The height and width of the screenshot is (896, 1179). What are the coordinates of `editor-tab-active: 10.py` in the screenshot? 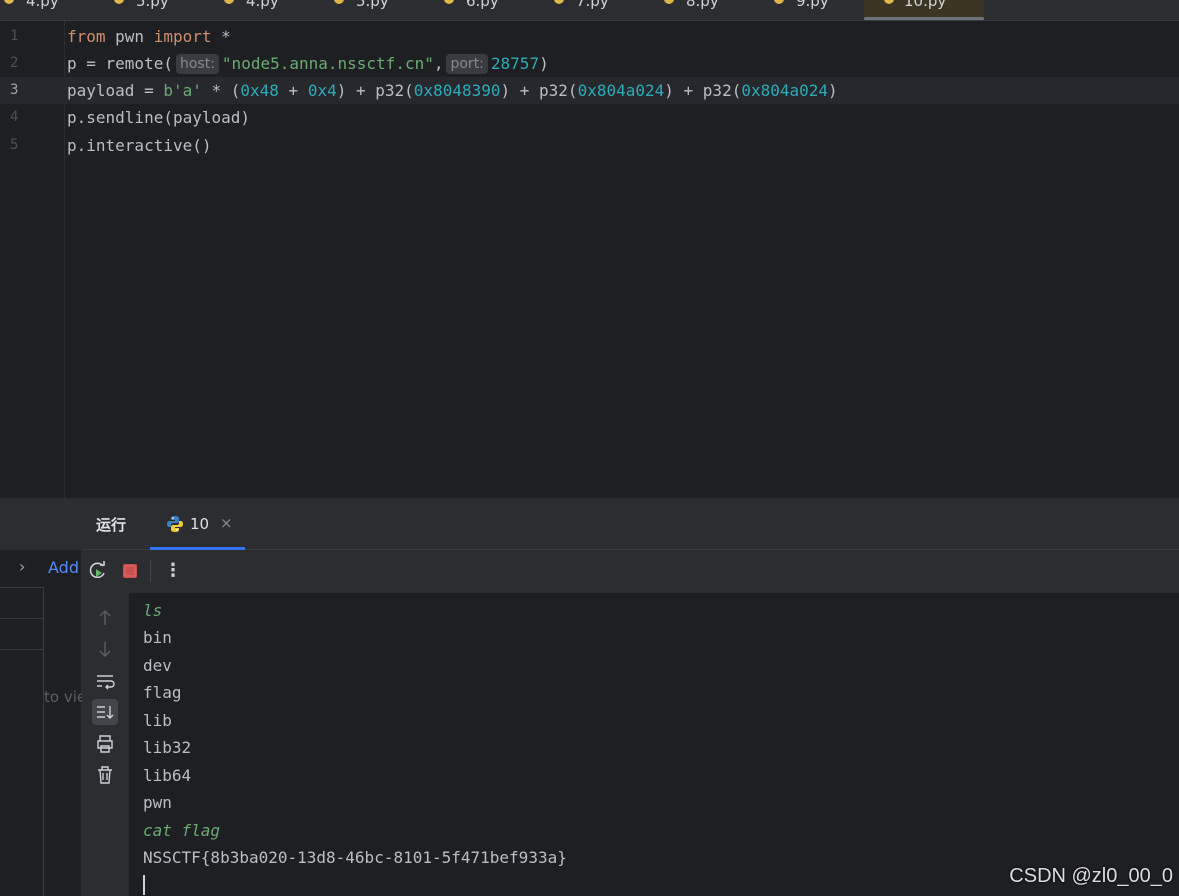 It's located at (924, 10).